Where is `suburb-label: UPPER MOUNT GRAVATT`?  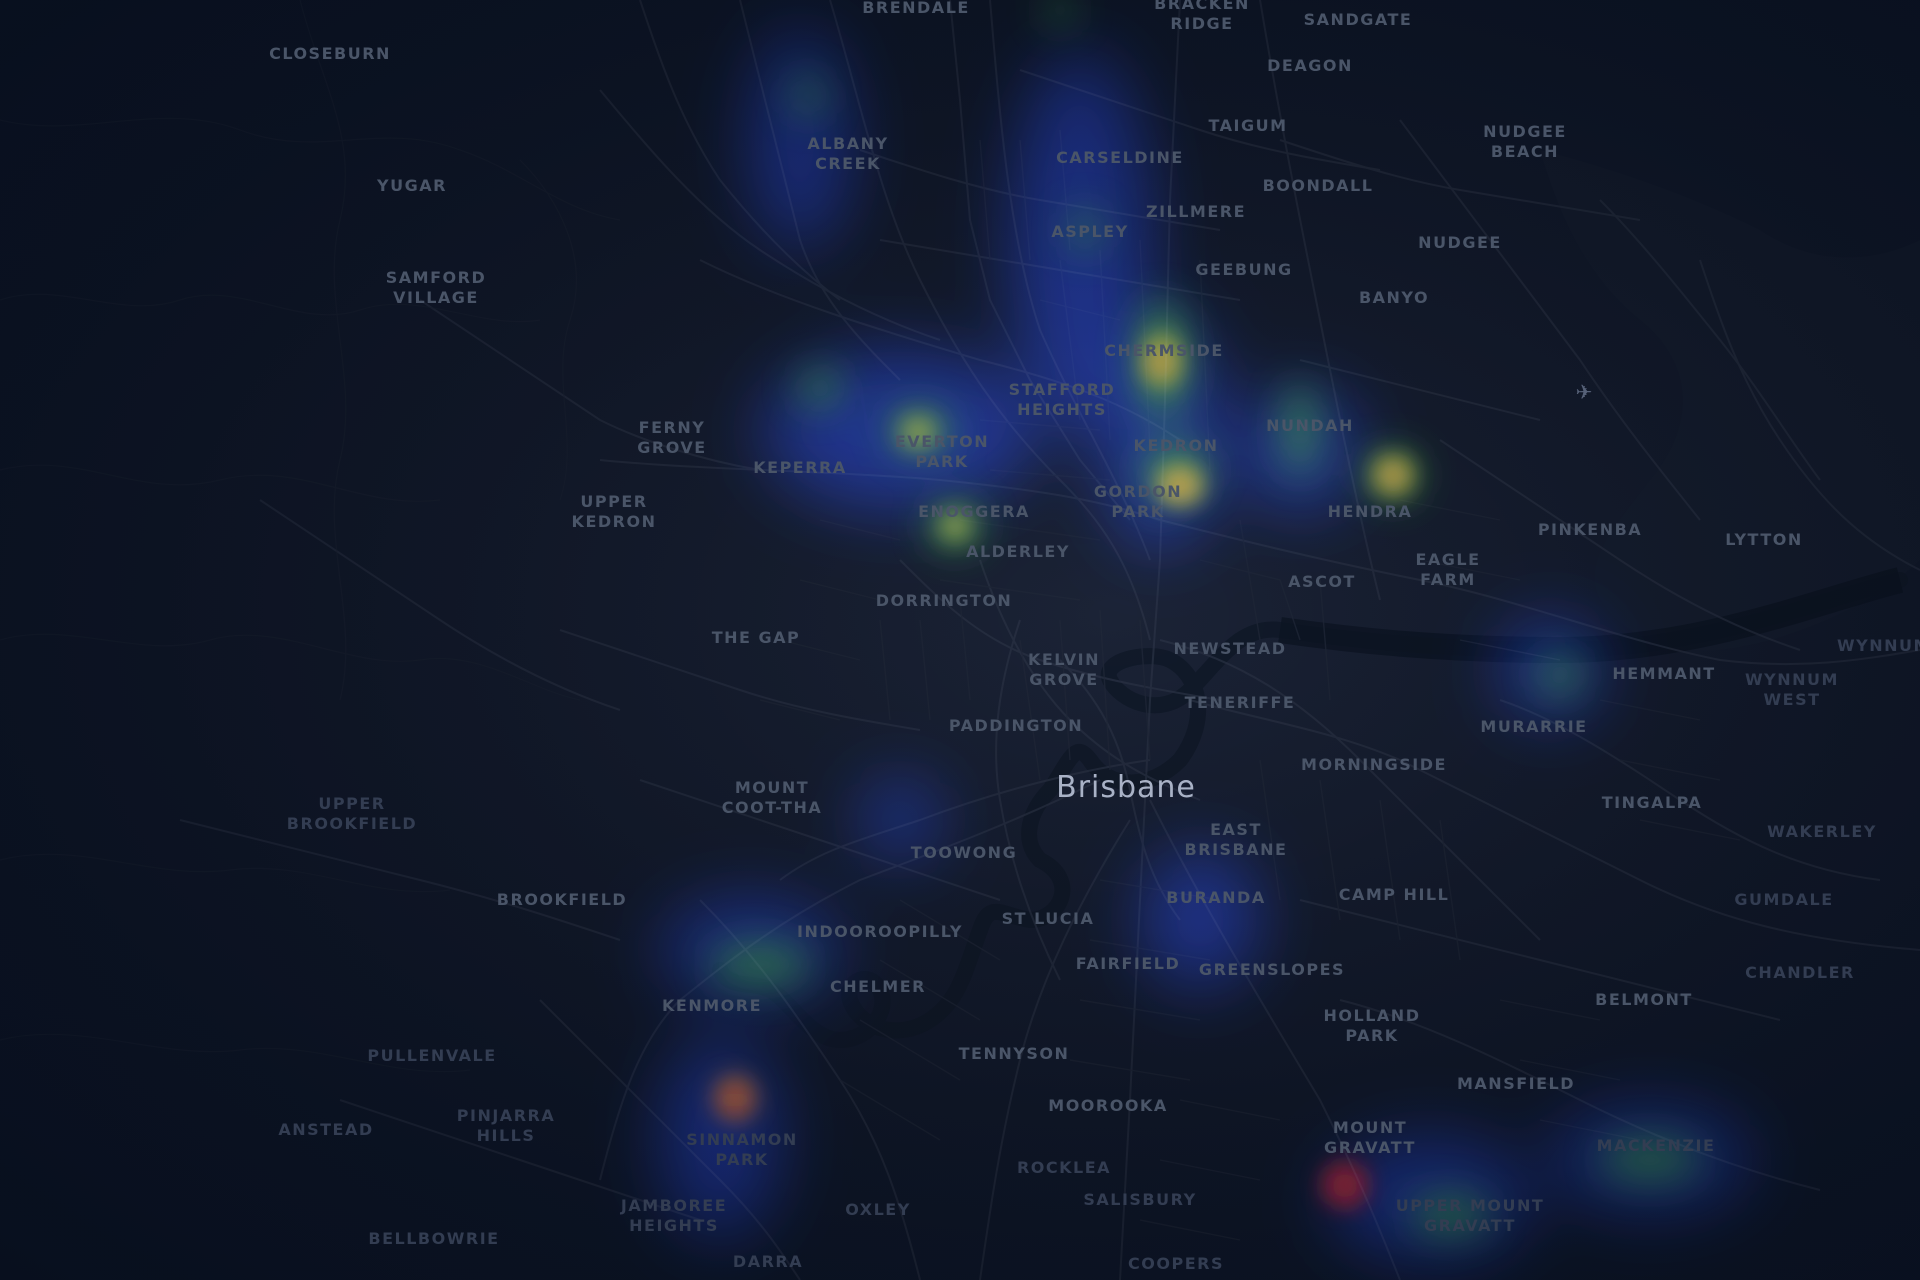 suburb-label: UPPER MOUNT GRAVATT is located at coordinates (1470, 1215).